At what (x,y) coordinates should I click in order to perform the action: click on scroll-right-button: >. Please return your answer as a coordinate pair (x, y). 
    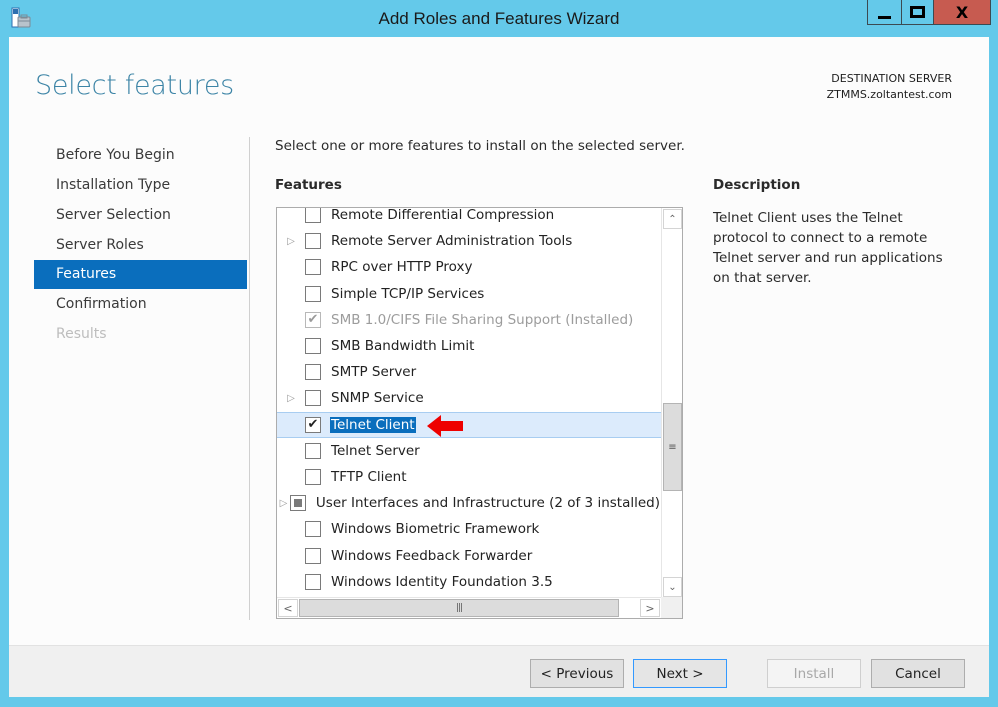
    Looking at the image, I should click on (650, 608).